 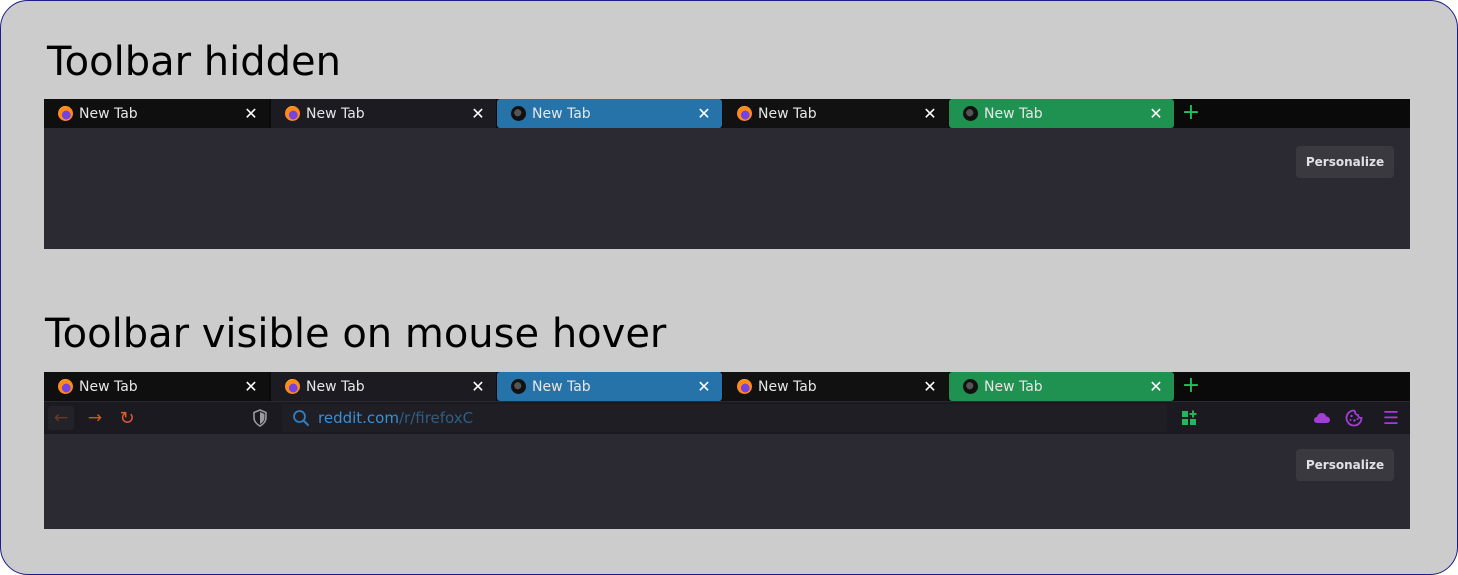 I want to click on cookie-icon, so click(x=1354, y=418).